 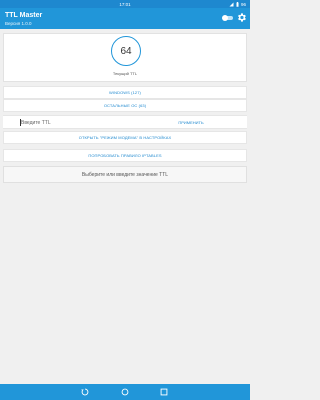 I want to click on battery-level: 96, so click(x=243, y=4).